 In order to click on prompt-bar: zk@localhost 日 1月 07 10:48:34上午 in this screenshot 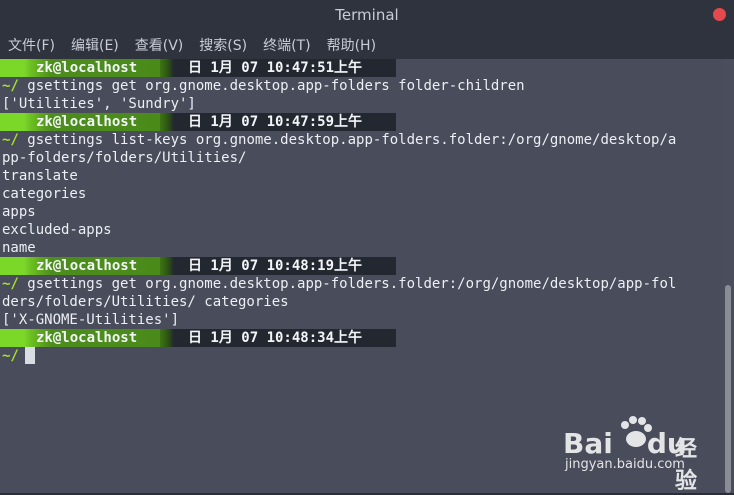, I will do `click(361, 338)`.